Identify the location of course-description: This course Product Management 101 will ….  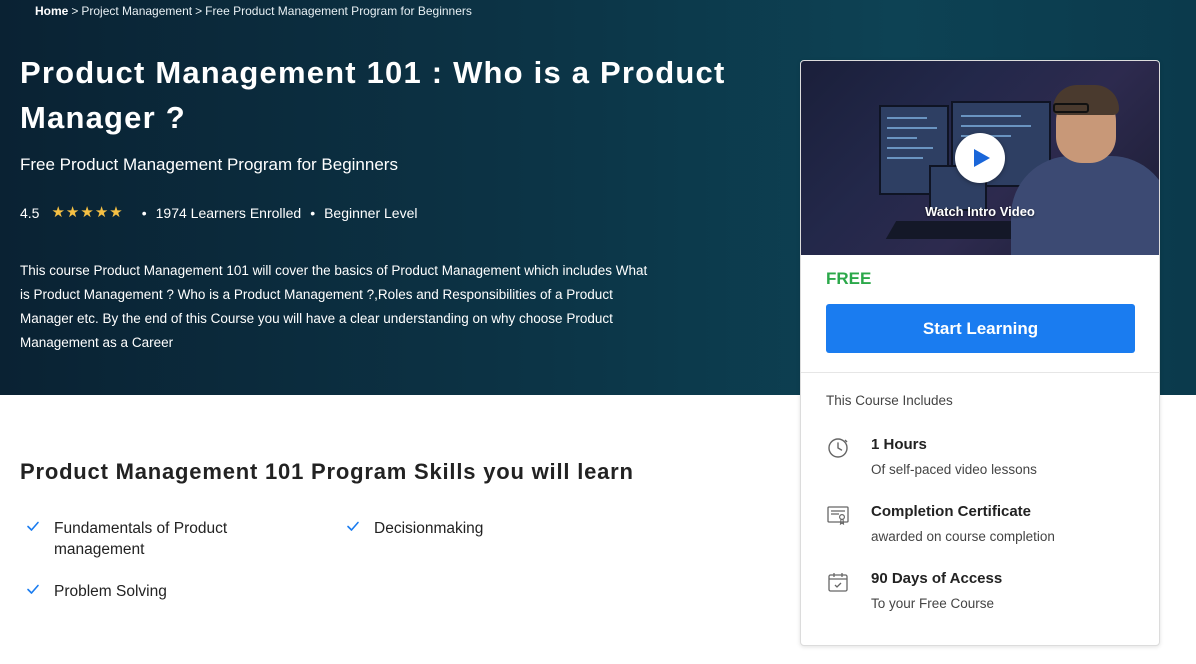
(334, 306).